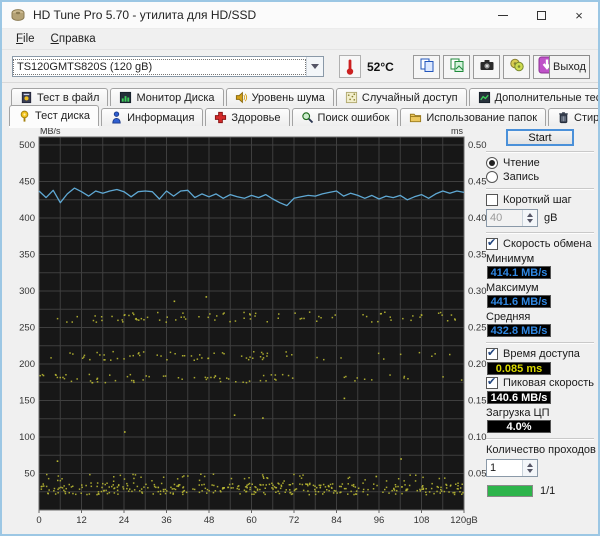  What do you see at coordinates (27, 291) in the screenshot?
I see `svg-text: 300` at bounding box center [27, 291].